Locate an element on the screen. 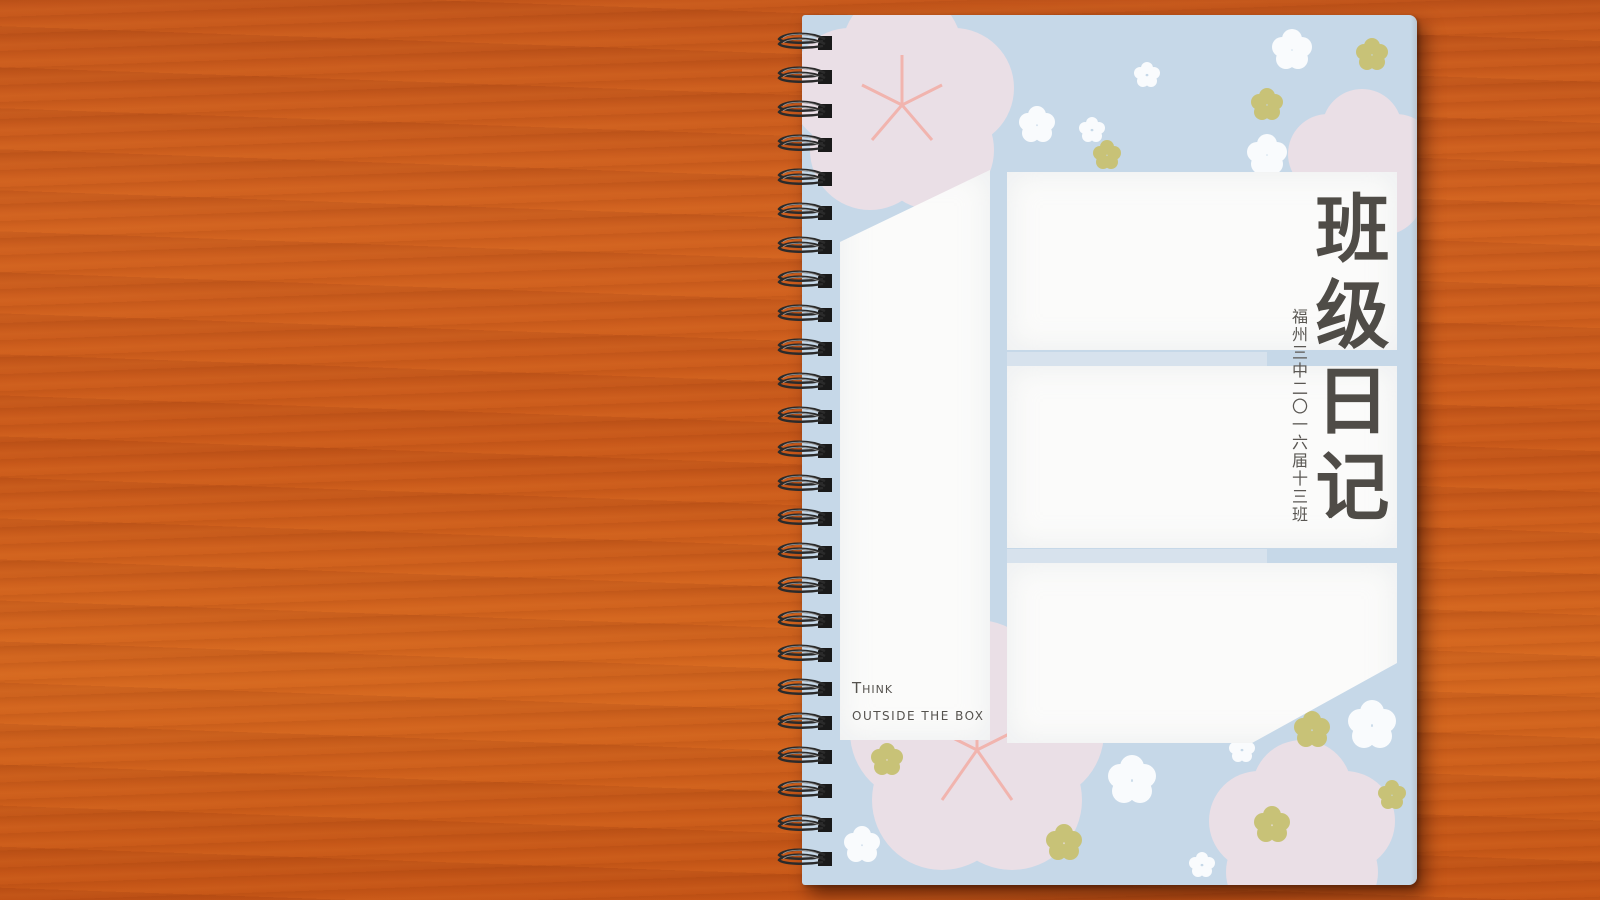 This screenshot has width=1600, height=900. cover-title: 班级日记 is located at coordinates (1346, 362).